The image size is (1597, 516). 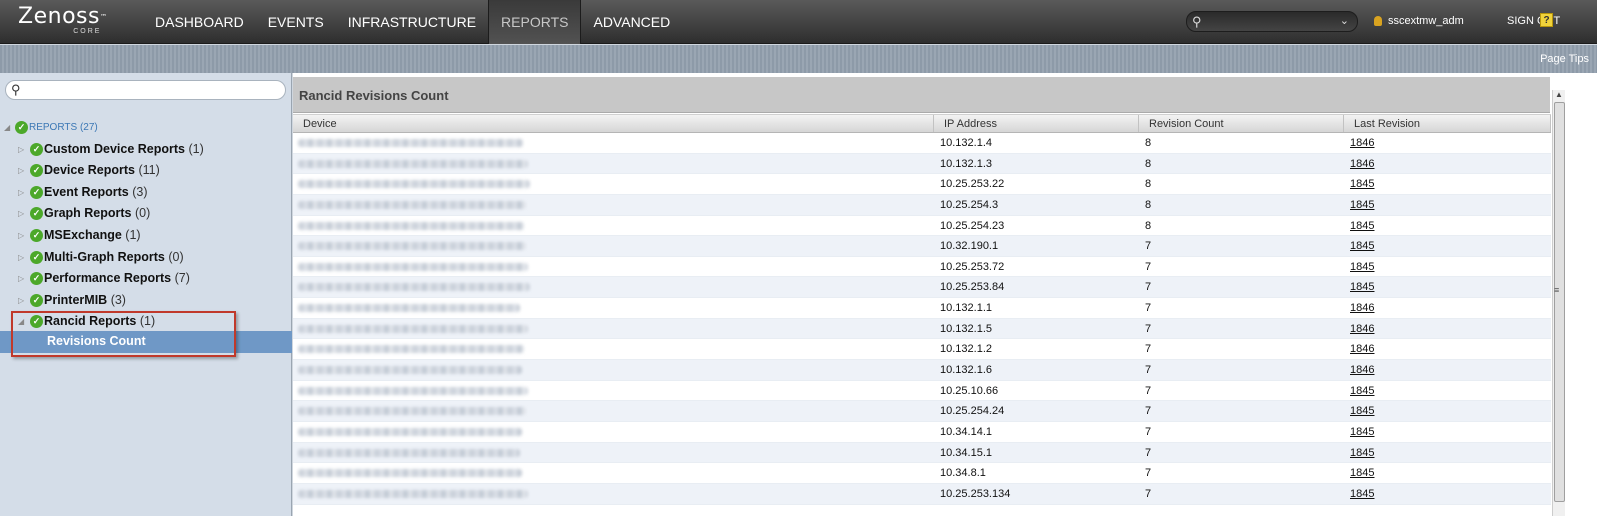 I want to click on nav-infrastructure: INFRASTRUCTURE, so click(x=412, y=22).